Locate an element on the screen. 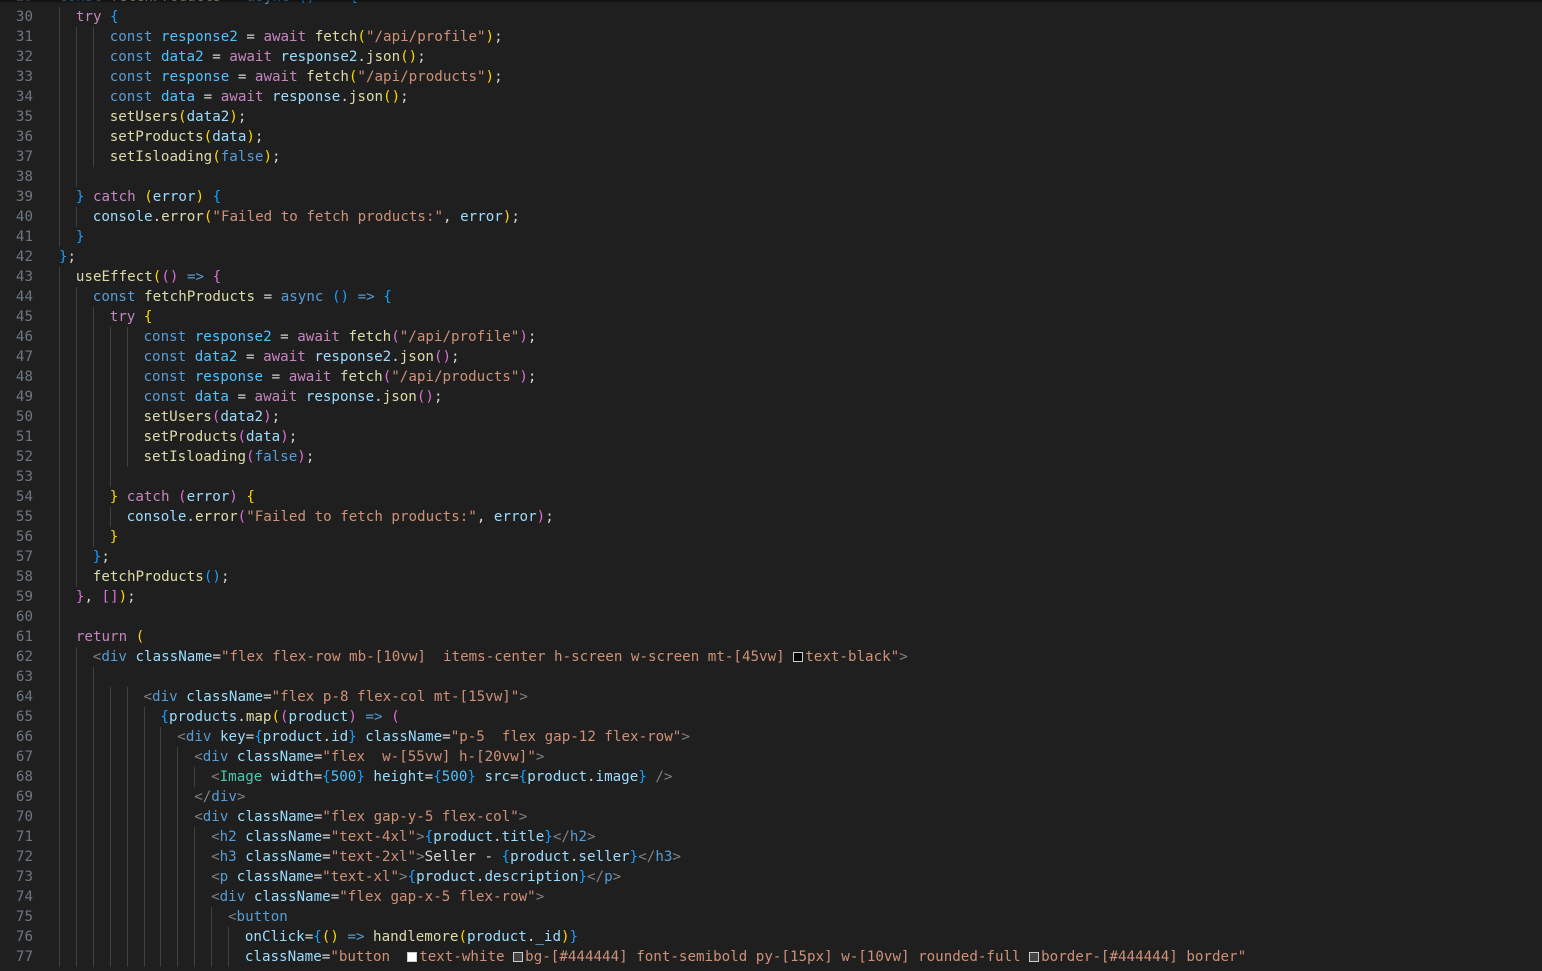 The height and width of the screenshot is (971, 1542). code-token: div is located at coordinates (118, 657).